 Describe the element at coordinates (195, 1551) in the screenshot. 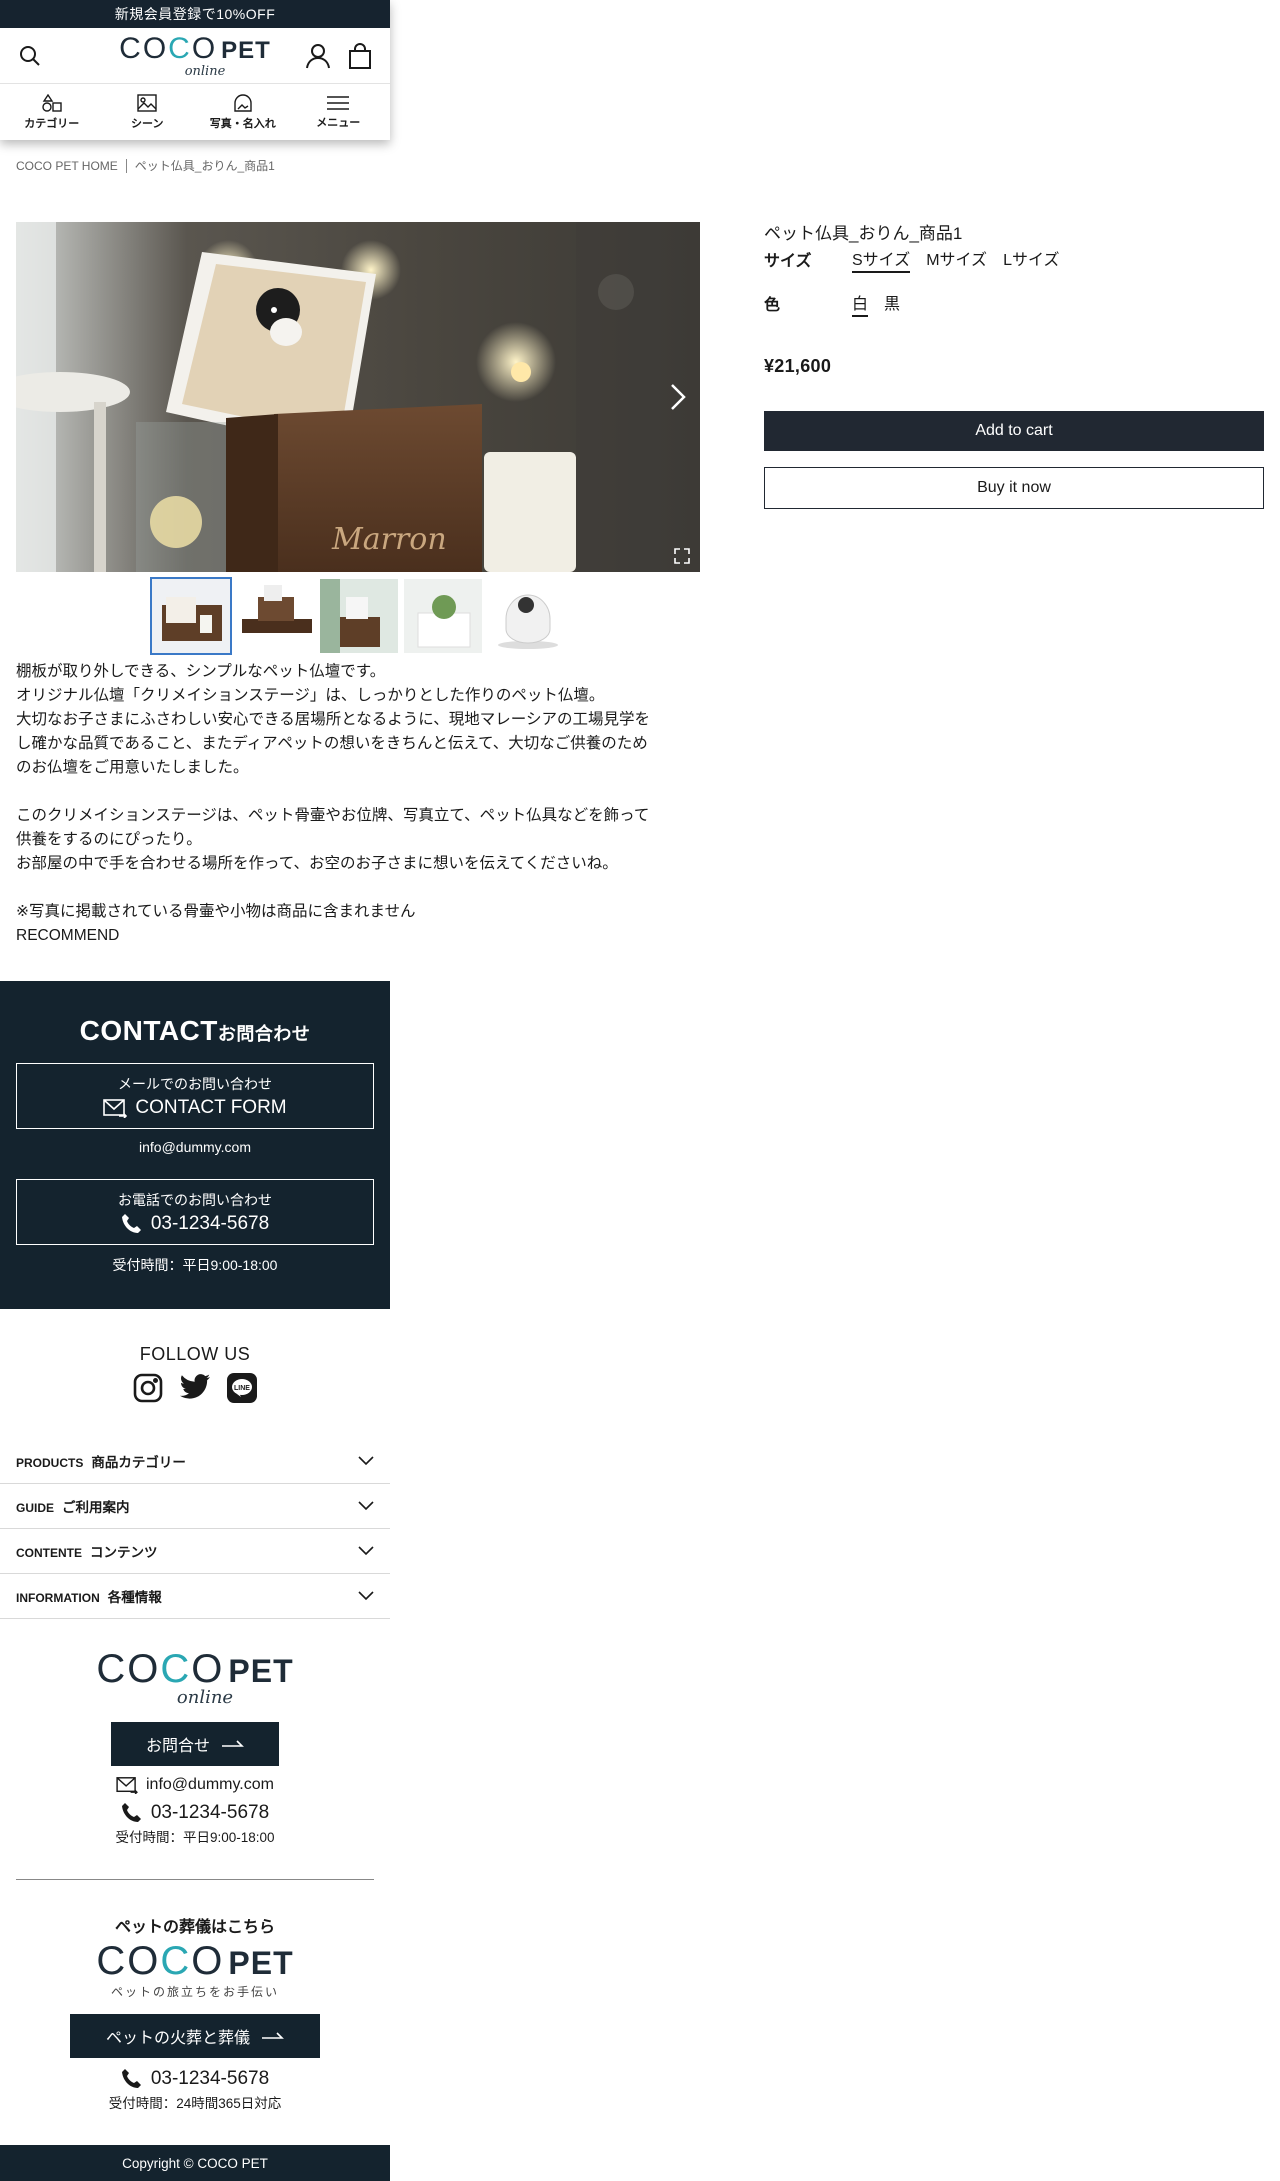

I see `accordion-contents: CONTENTE コンテンツ` at that location.